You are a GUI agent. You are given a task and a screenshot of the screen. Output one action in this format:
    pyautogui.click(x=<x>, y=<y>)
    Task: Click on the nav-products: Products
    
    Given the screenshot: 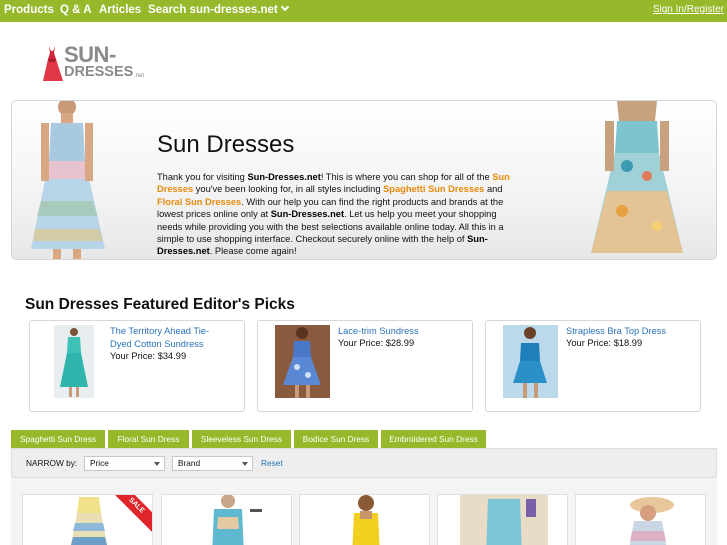 What is the action you would take?
    pyautogui.click(x=29, y=10)
    